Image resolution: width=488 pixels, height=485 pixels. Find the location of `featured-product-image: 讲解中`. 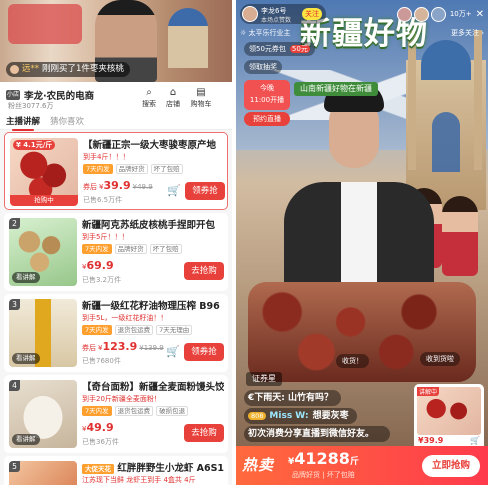

featured-product-image: 讲解中 is located at coordinates (449, 411).